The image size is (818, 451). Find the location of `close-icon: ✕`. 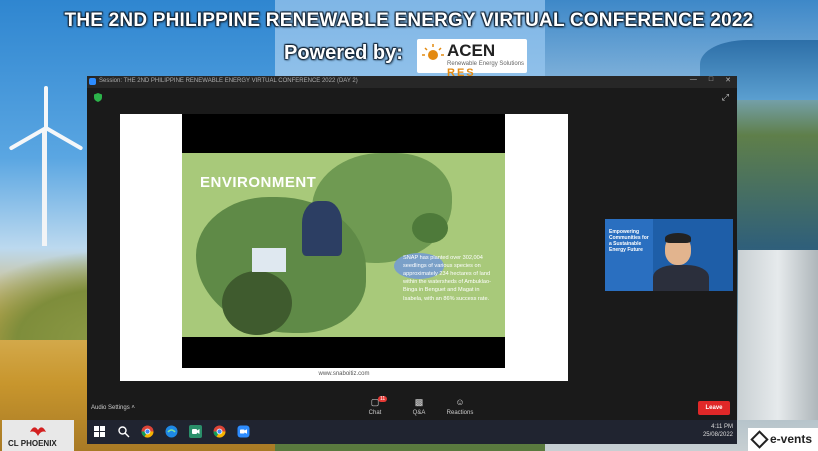

close-icon: ✕ is located at coordinates (728, 80).